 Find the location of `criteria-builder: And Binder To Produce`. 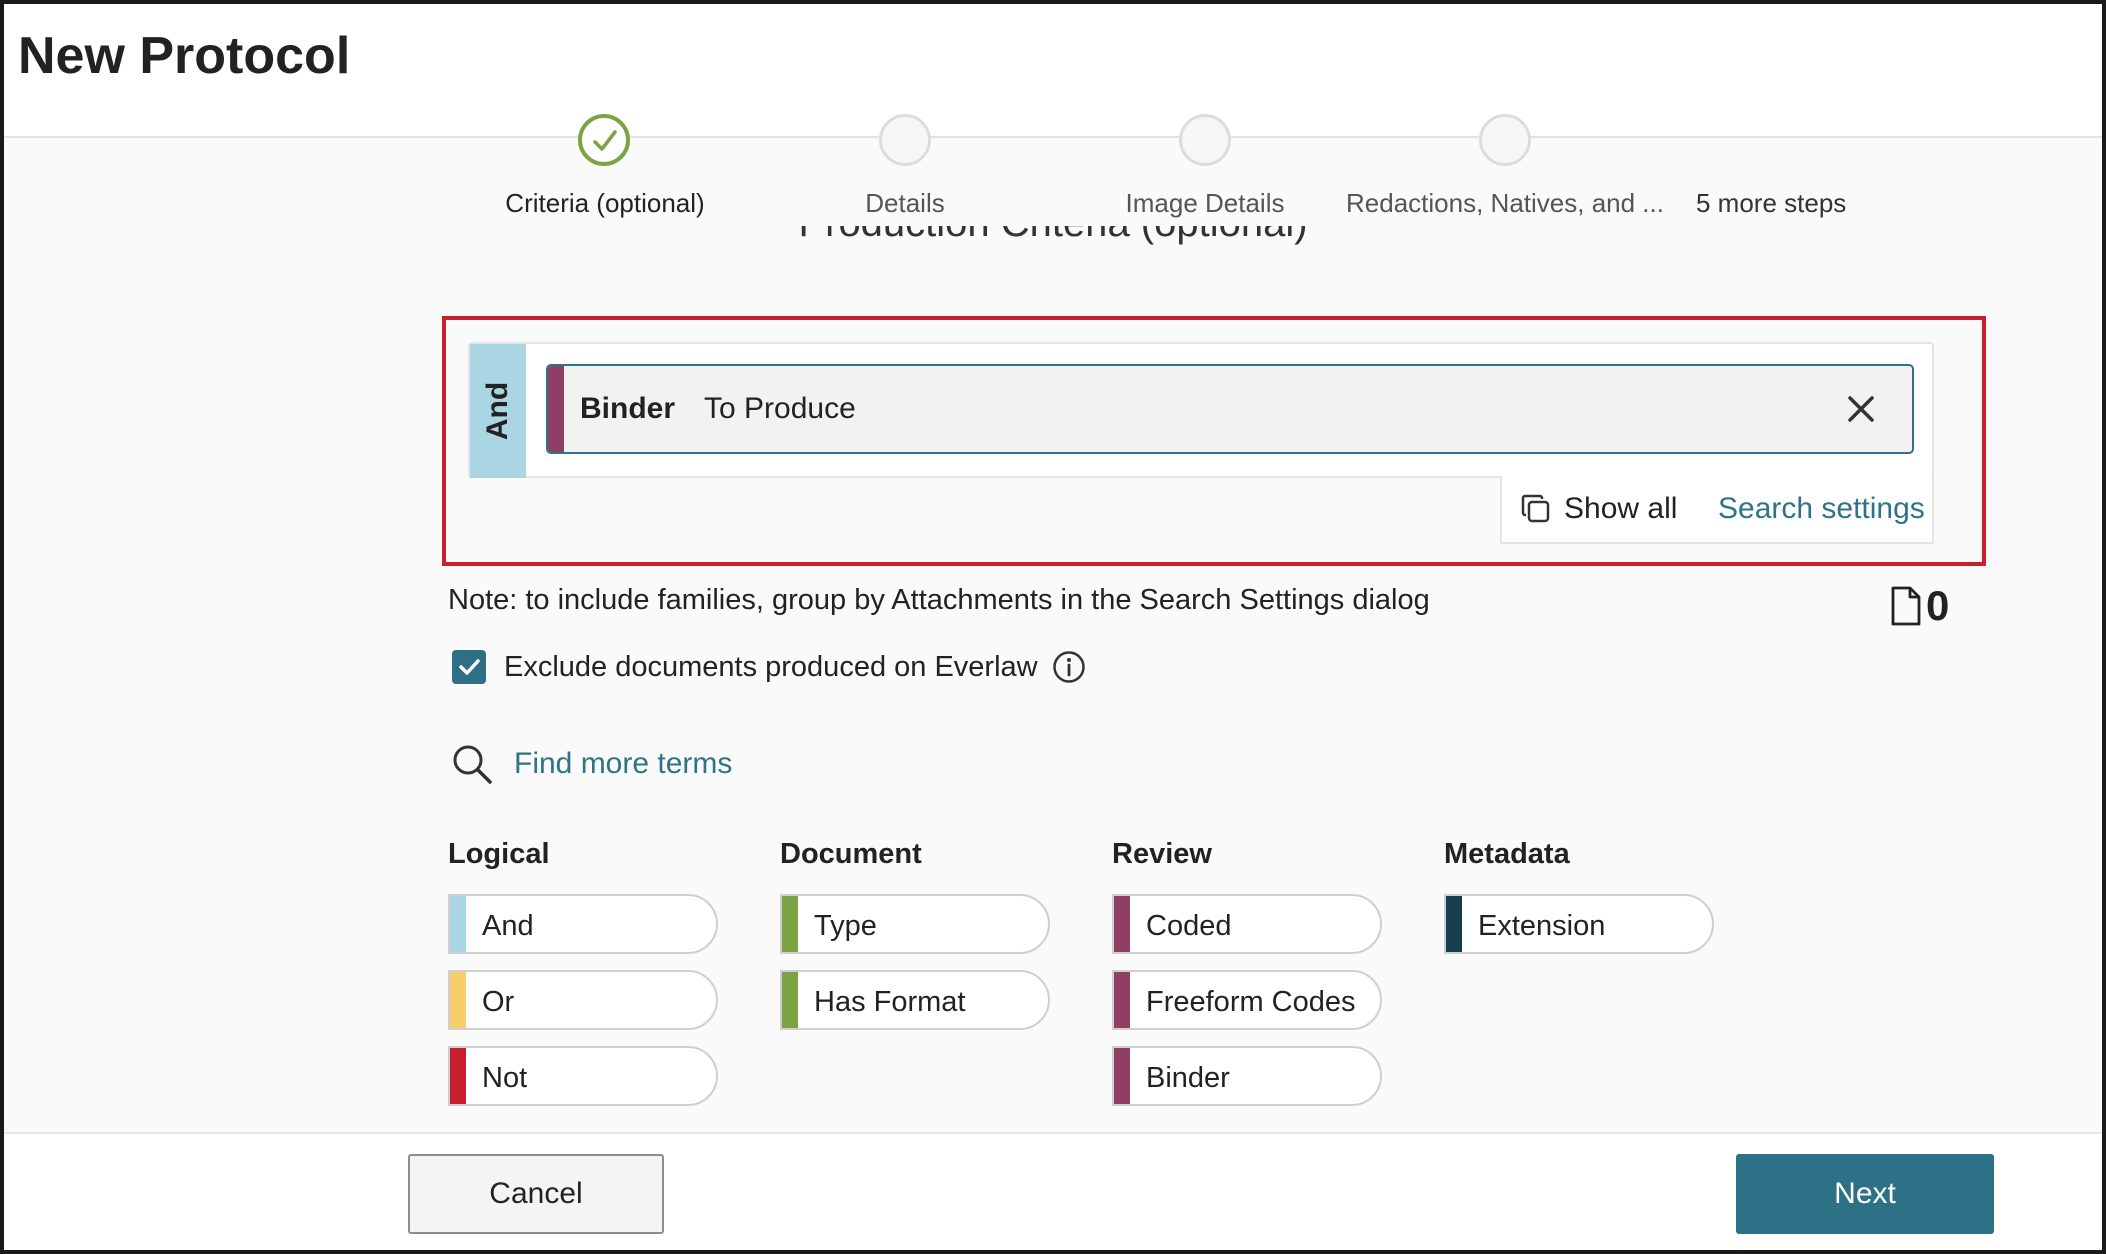

criteria-builder: And Binder To Produce is located at coordinates (1201, 410).